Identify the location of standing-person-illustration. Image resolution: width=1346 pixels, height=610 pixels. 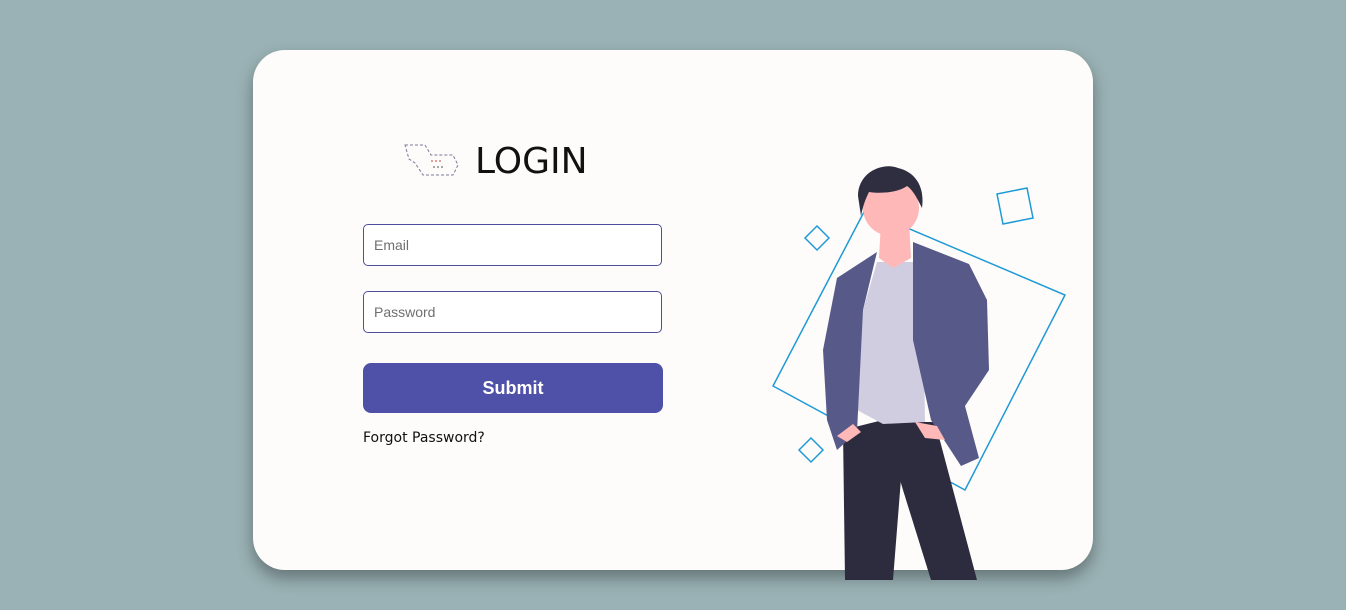
(919, 373).